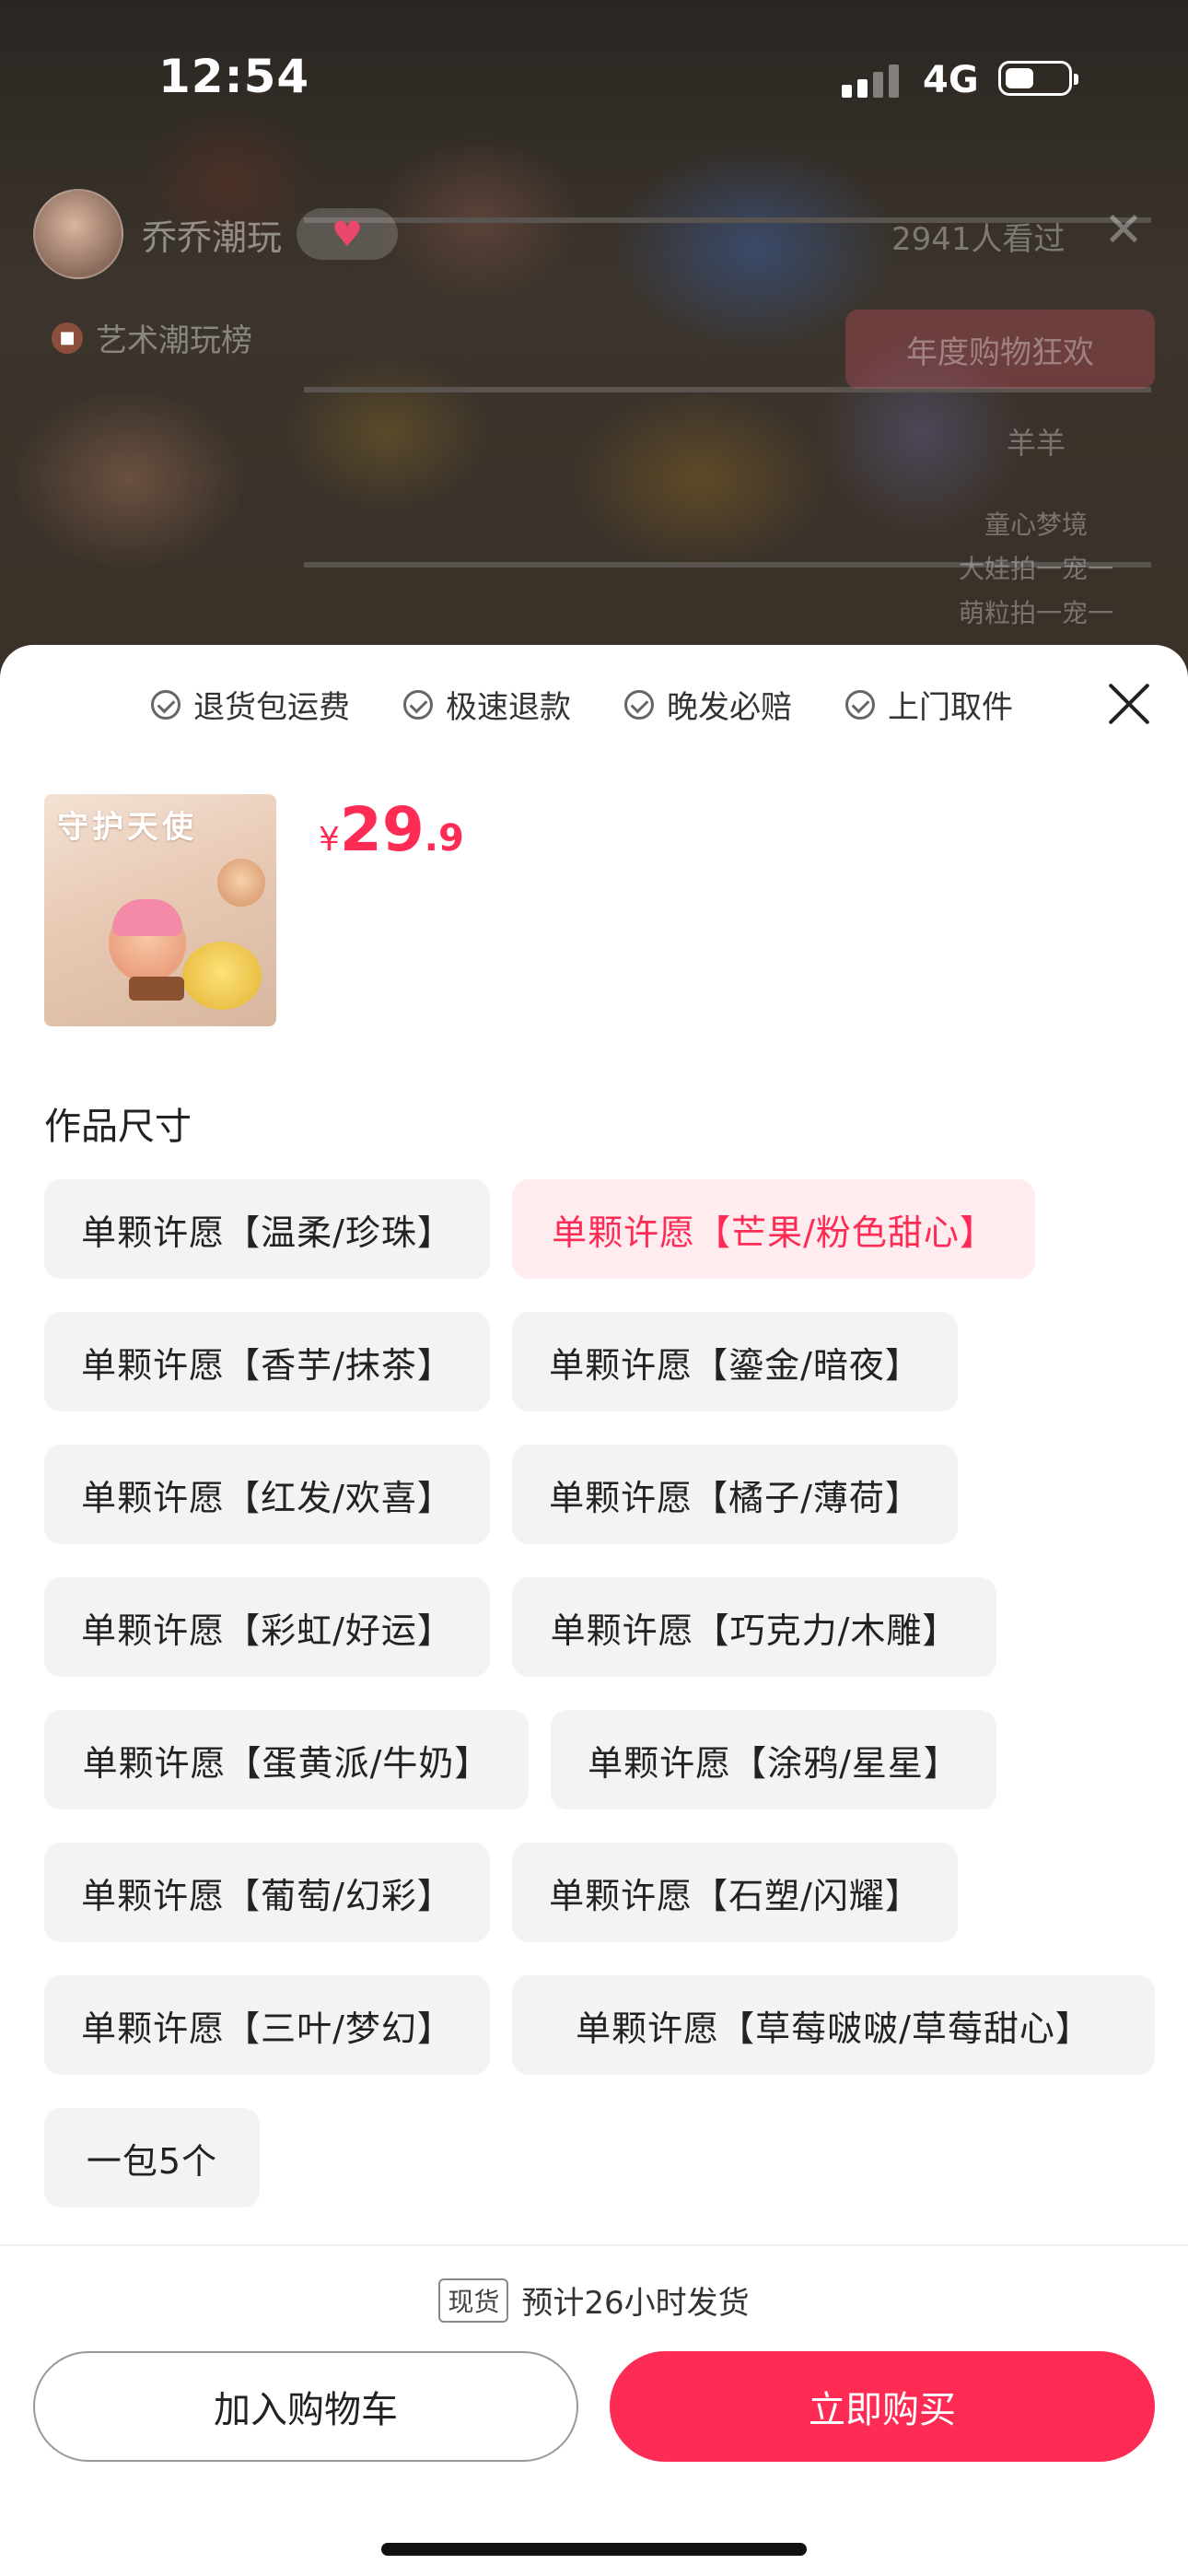  Describe the element at coordinates (635, 2303) in the screenshot. I see `shipping-text: 预计26小时发货` at that location.